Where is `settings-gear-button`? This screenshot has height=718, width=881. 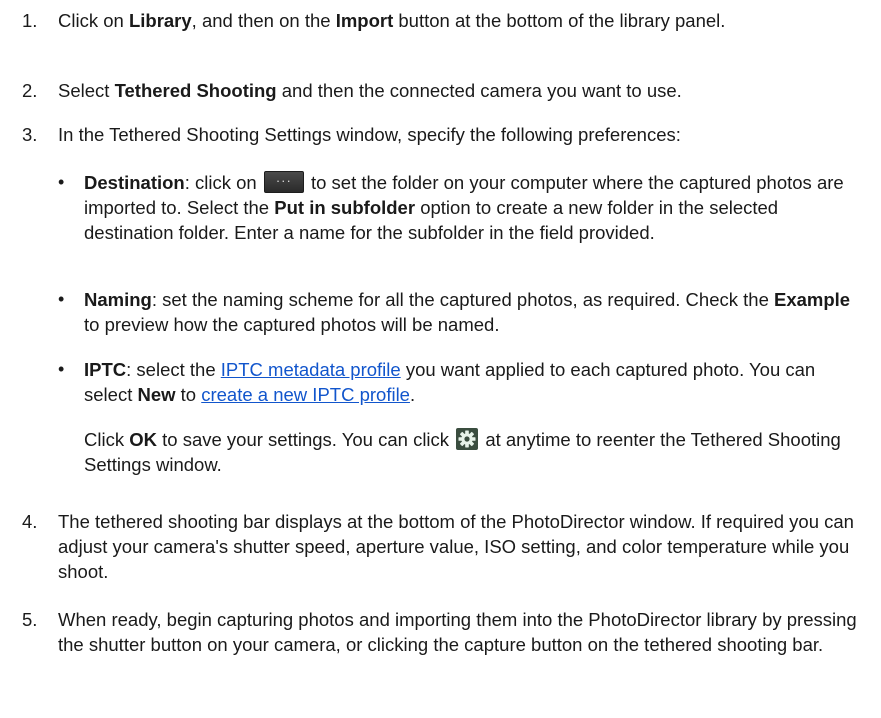
settings-gear-button is located at coordinates (467, 439).